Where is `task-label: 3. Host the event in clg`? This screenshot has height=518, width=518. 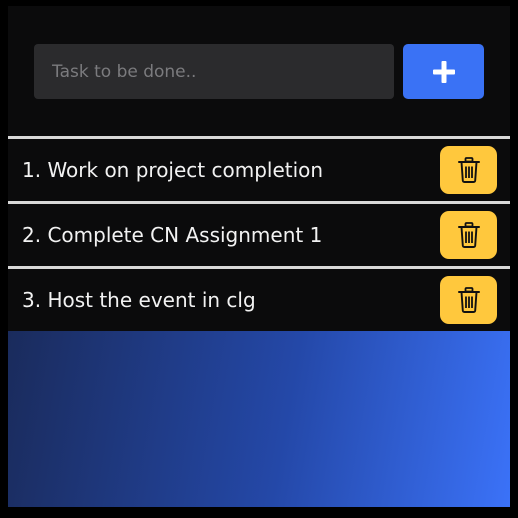 task-label: 3. Host the event in clg is located at coordinates (139, 300).